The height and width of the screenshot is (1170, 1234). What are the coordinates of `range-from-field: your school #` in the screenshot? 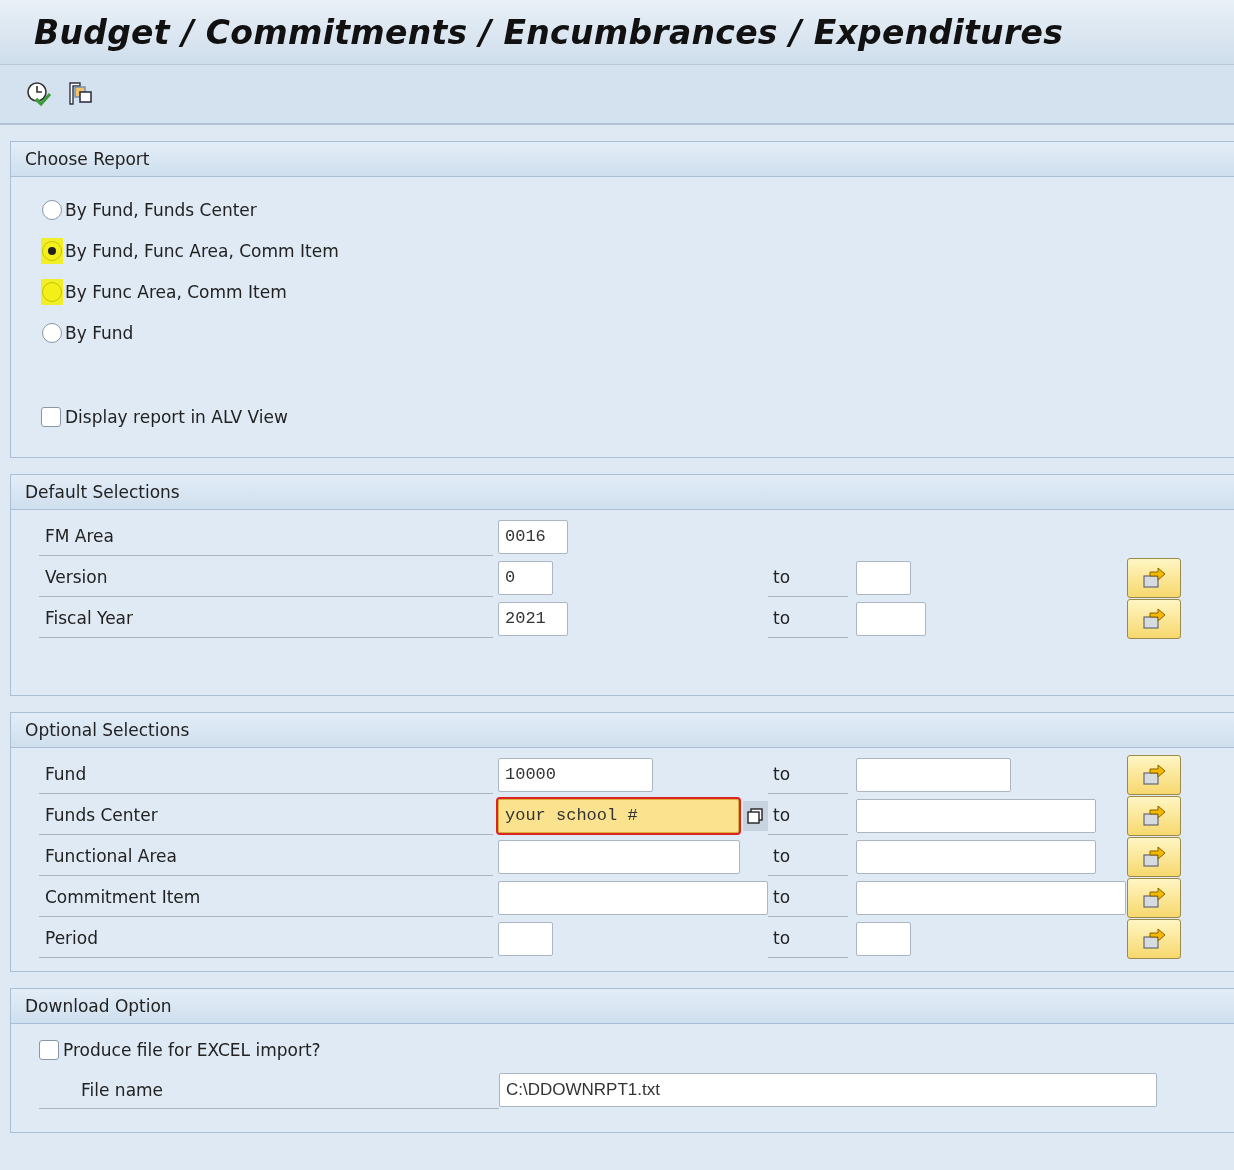 It's located at (618, 815).